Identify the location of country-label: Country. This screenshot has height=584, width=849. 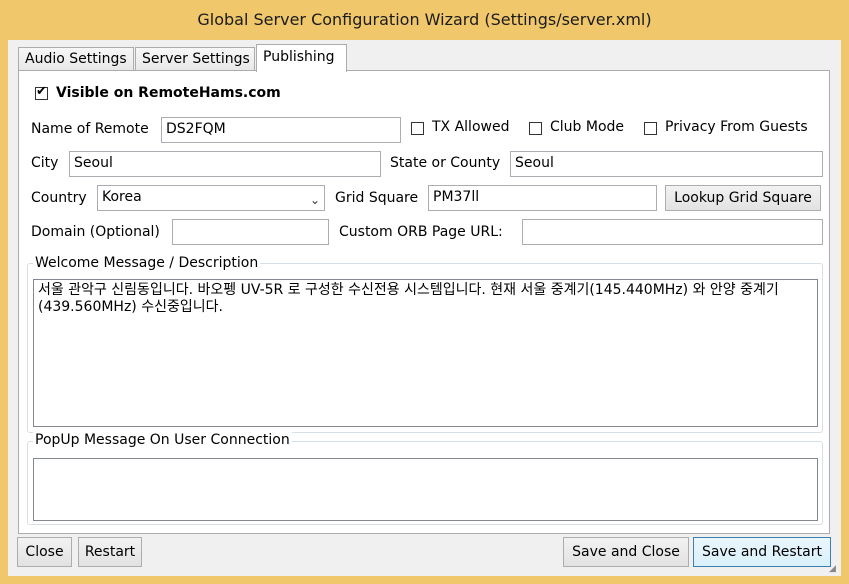
(59, 198).